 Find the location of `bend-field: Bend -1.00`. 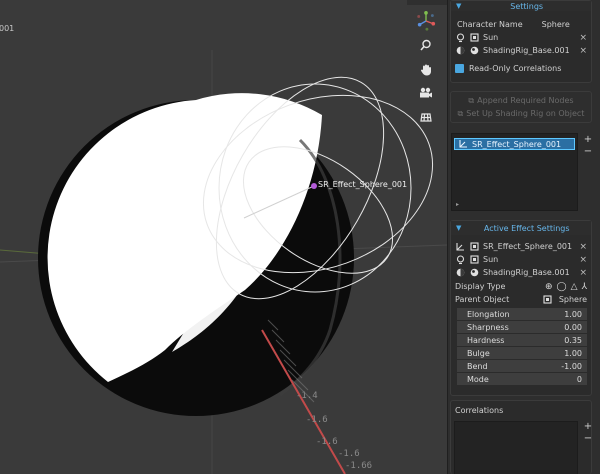

bend-field: Bend -1.00 is located at coordinates (522, 366).